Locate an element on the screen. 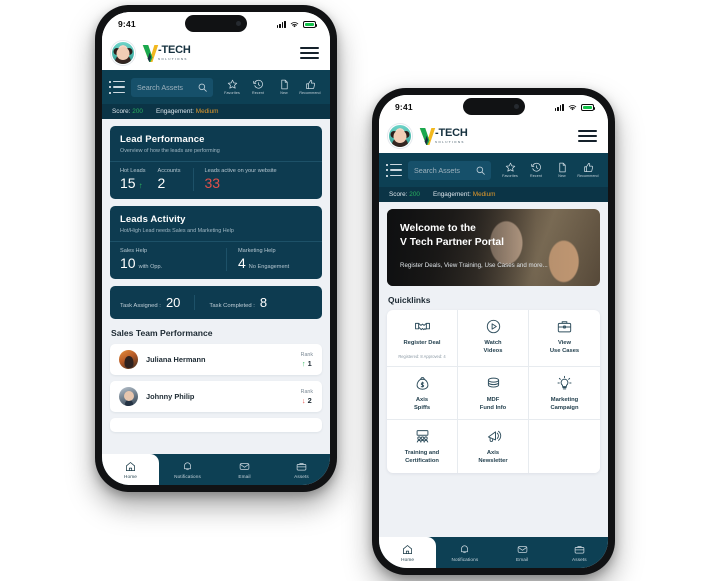 Image resolution: width=708 pixels, height=581 pixels. coins-stack-icon is located at coordinates (493, 383).